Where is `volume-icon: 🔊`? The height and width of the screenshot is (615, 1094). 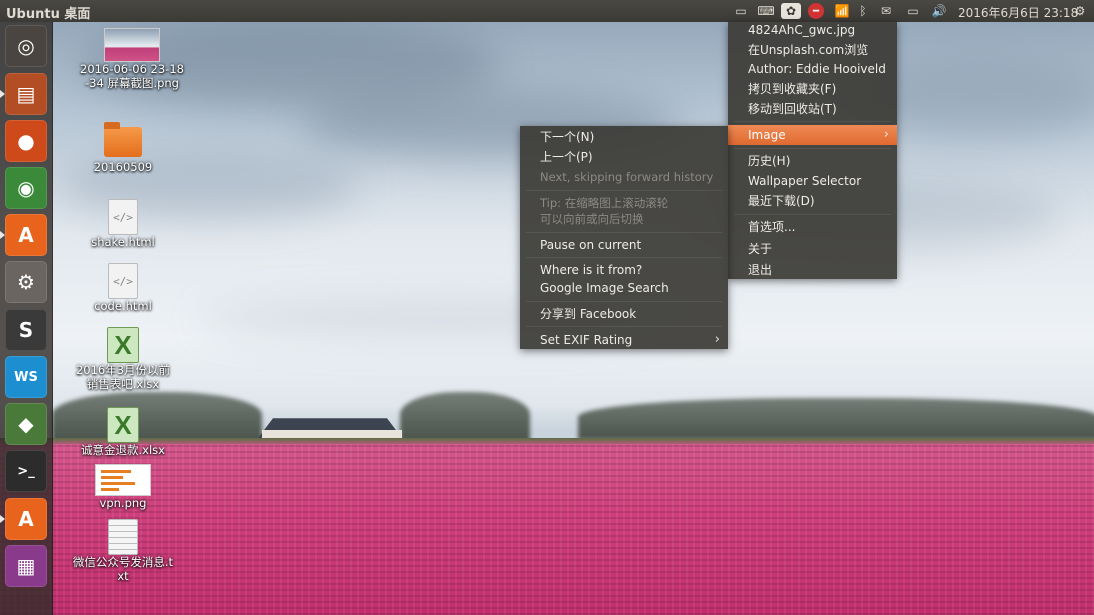 volume-icon: 🔊 is located at coordinates (939, 11).